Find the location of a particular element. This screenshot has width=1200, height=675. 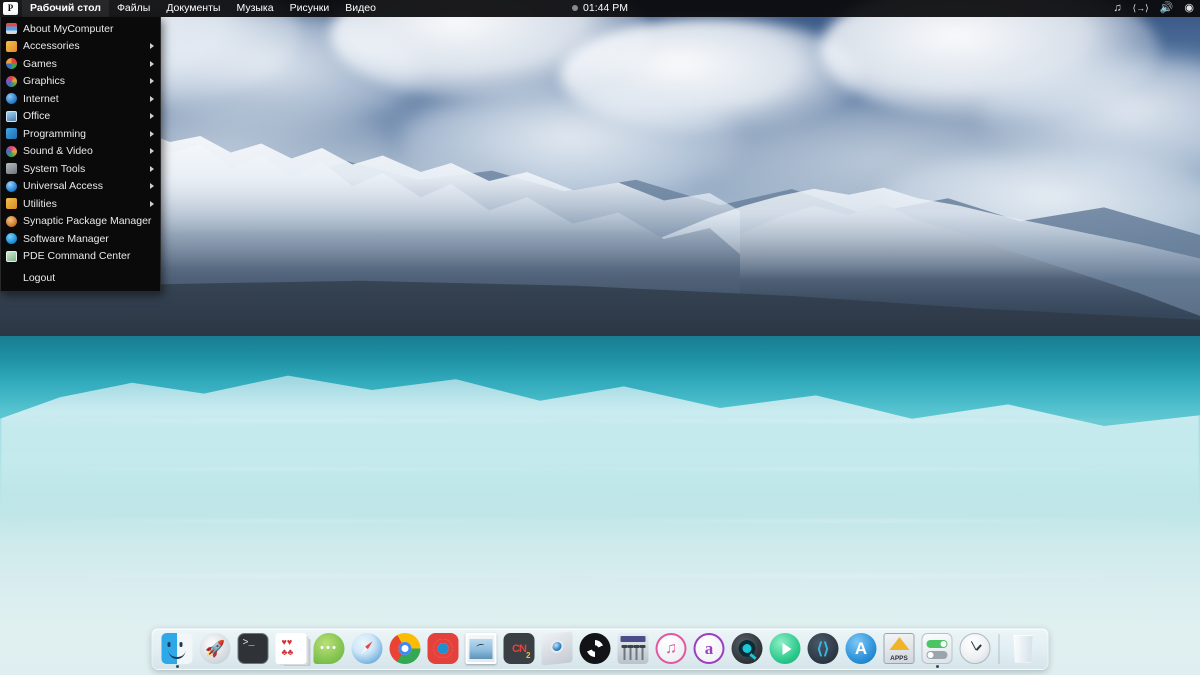

dock-item-safari is located at coordinates (367, 648).